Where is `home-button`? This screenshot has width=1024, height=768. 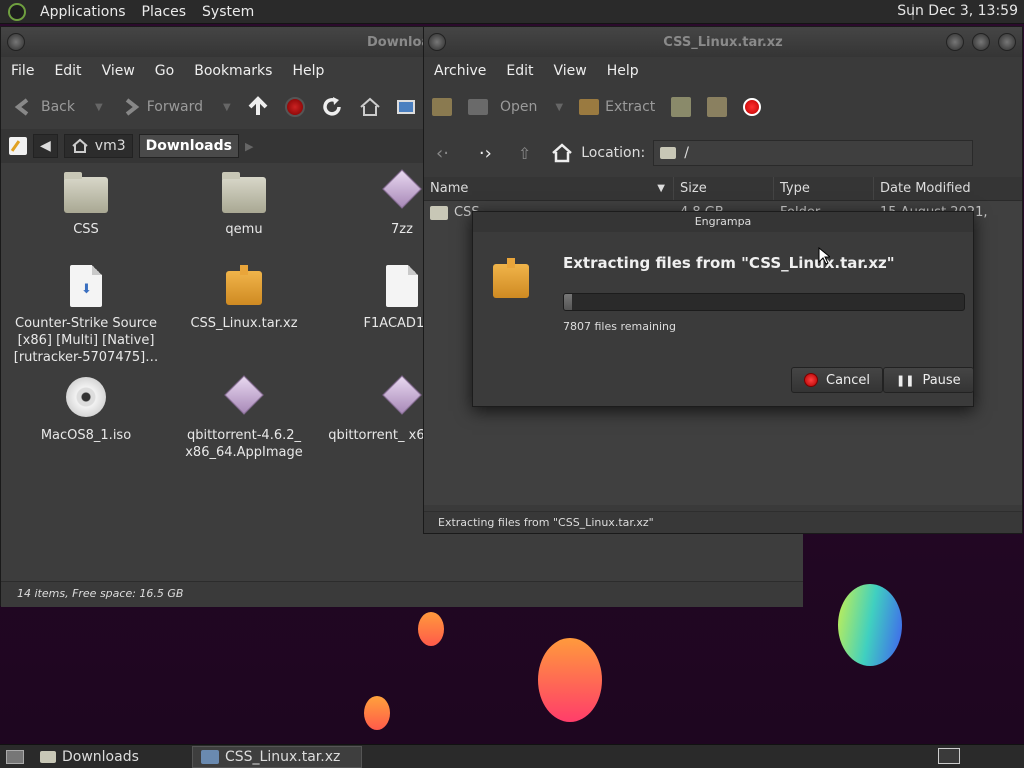 home-button is located at coordinates (370, 107).